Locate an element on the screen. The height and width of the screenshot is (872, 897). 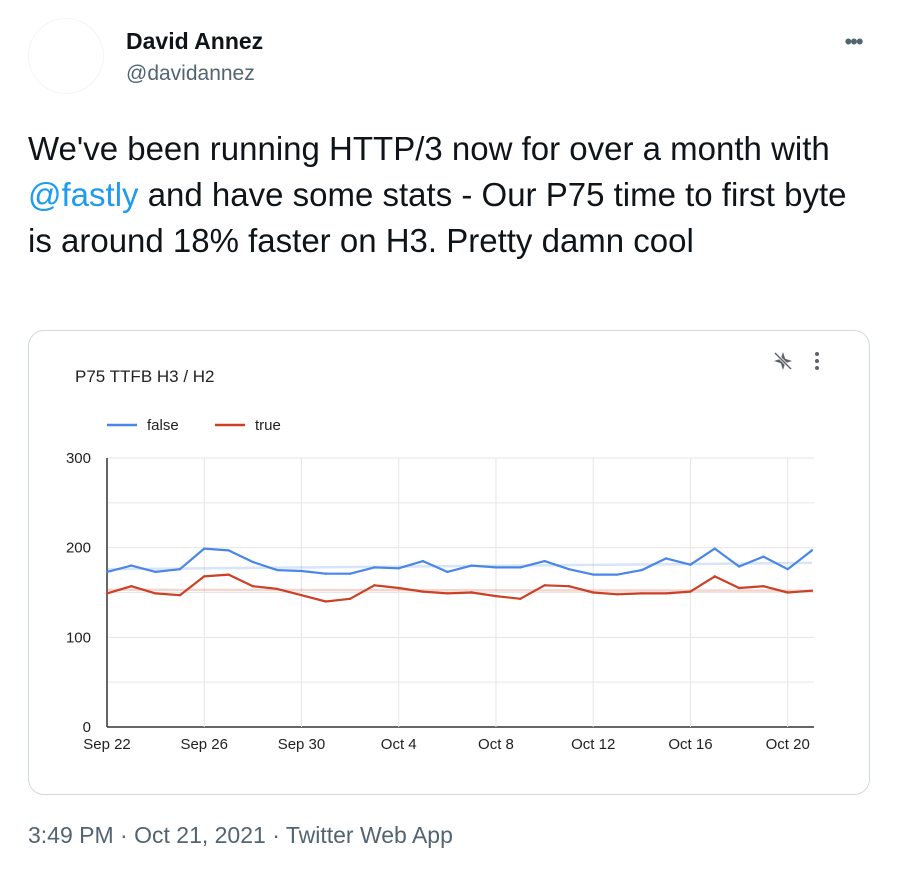
x-tick-label: Oct 4 is located at coordinates (399, 744).